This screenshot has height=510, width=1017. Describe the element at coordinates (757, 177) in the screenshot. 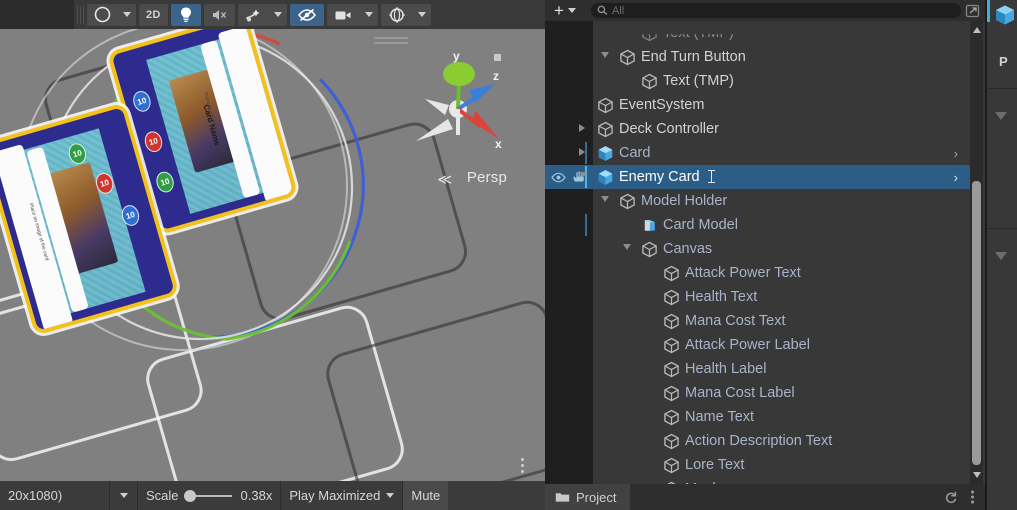

I see `hierarchy-row: Enemy Card ›` at that location.